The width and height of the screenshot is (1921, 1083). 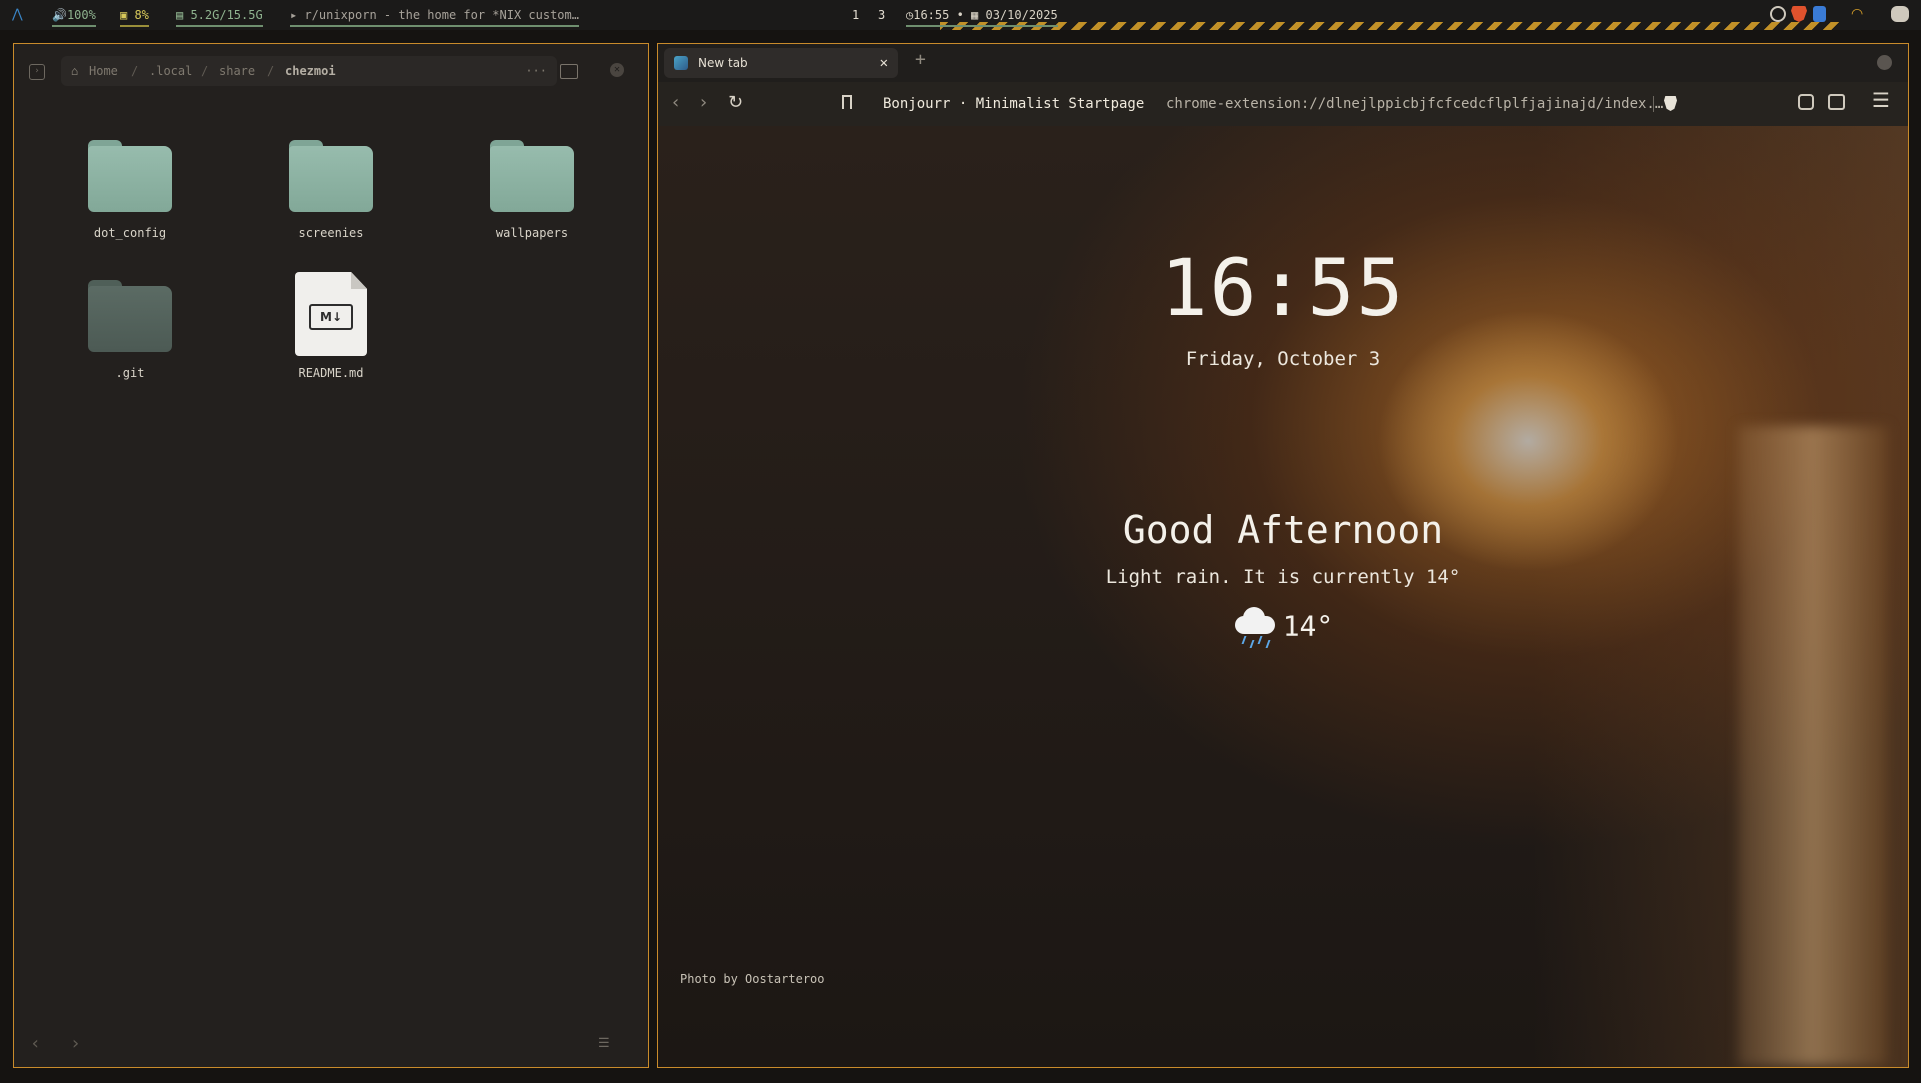 I want to click on item-label: screenies, so click(x=331, y=233).